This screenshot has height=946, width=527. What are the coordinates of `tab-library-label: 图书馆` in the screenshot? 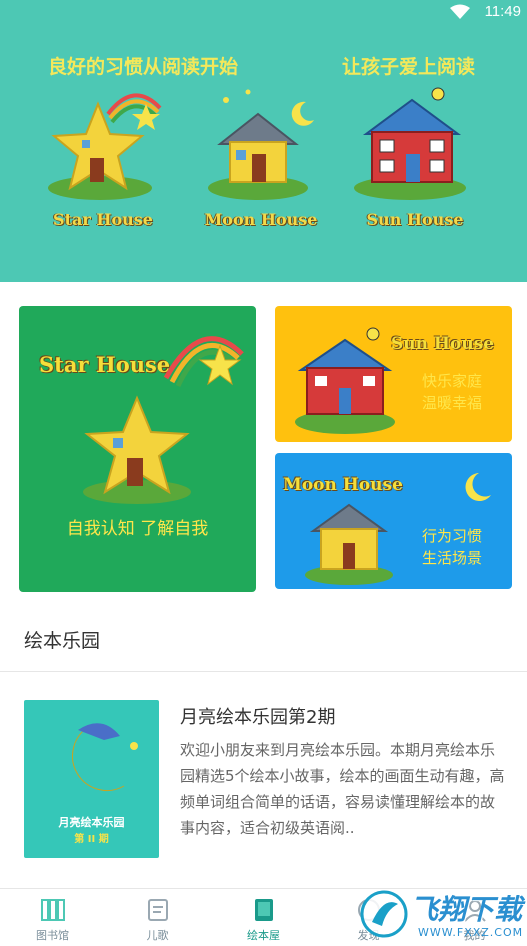 It's located at (52, 935).